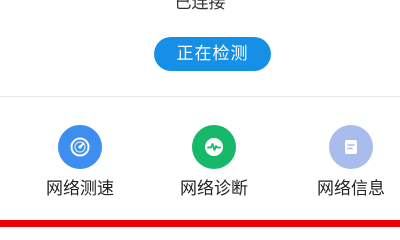 The image size is (400, 240). I want to click on connection-status: 已连接, so click(200, 6).